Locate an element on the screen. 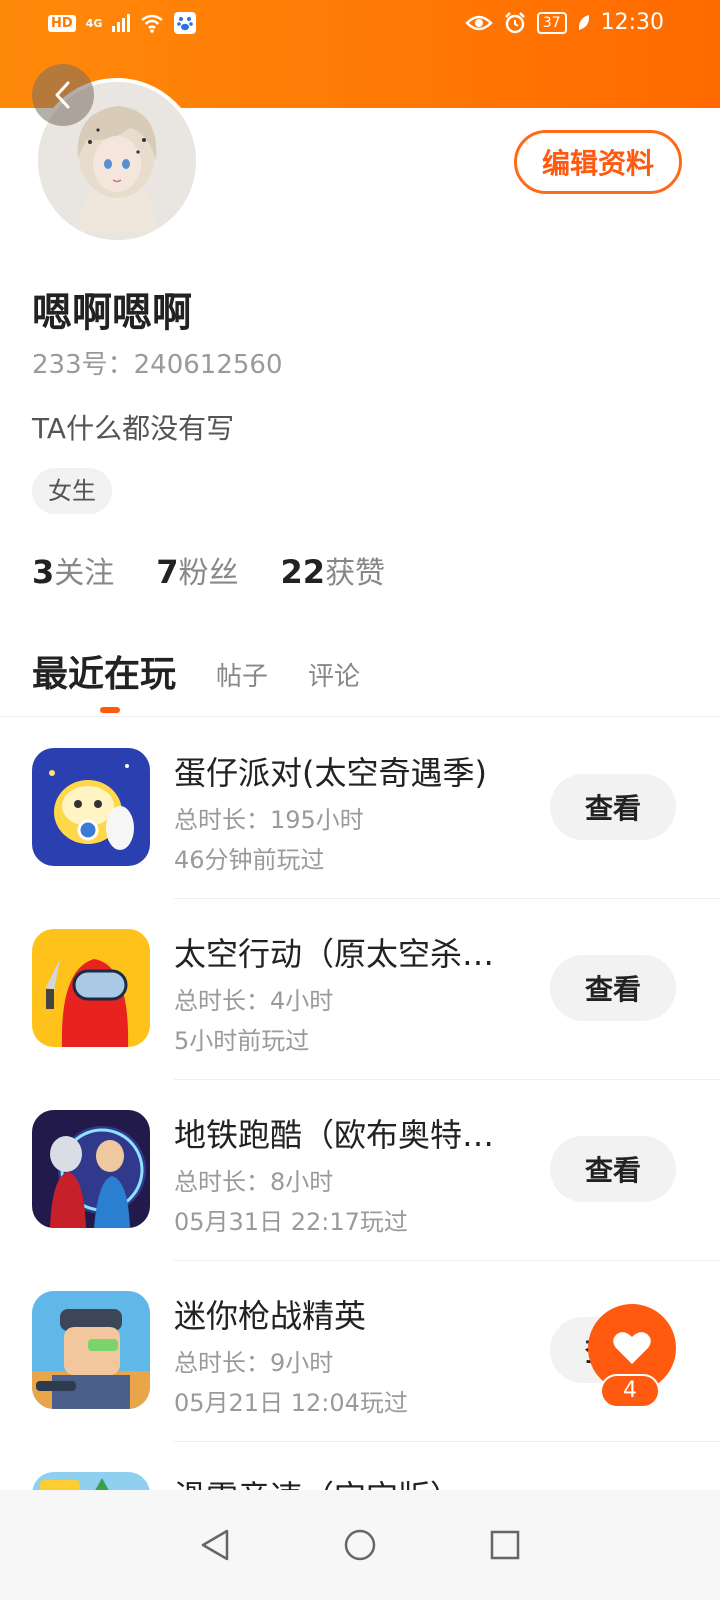  space-action-icon is located at coordinates (91, 988).